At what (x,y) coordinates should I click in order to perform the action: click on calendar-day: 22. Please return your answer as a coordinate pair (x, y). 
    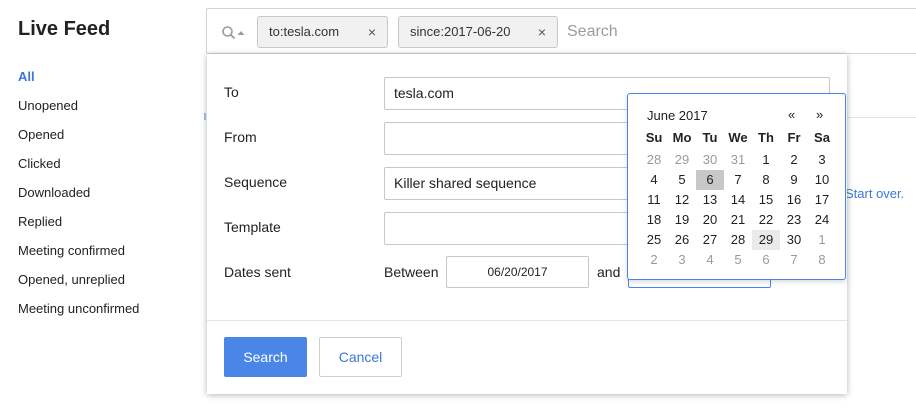
    Looking at the image, I should click on (766, 220).